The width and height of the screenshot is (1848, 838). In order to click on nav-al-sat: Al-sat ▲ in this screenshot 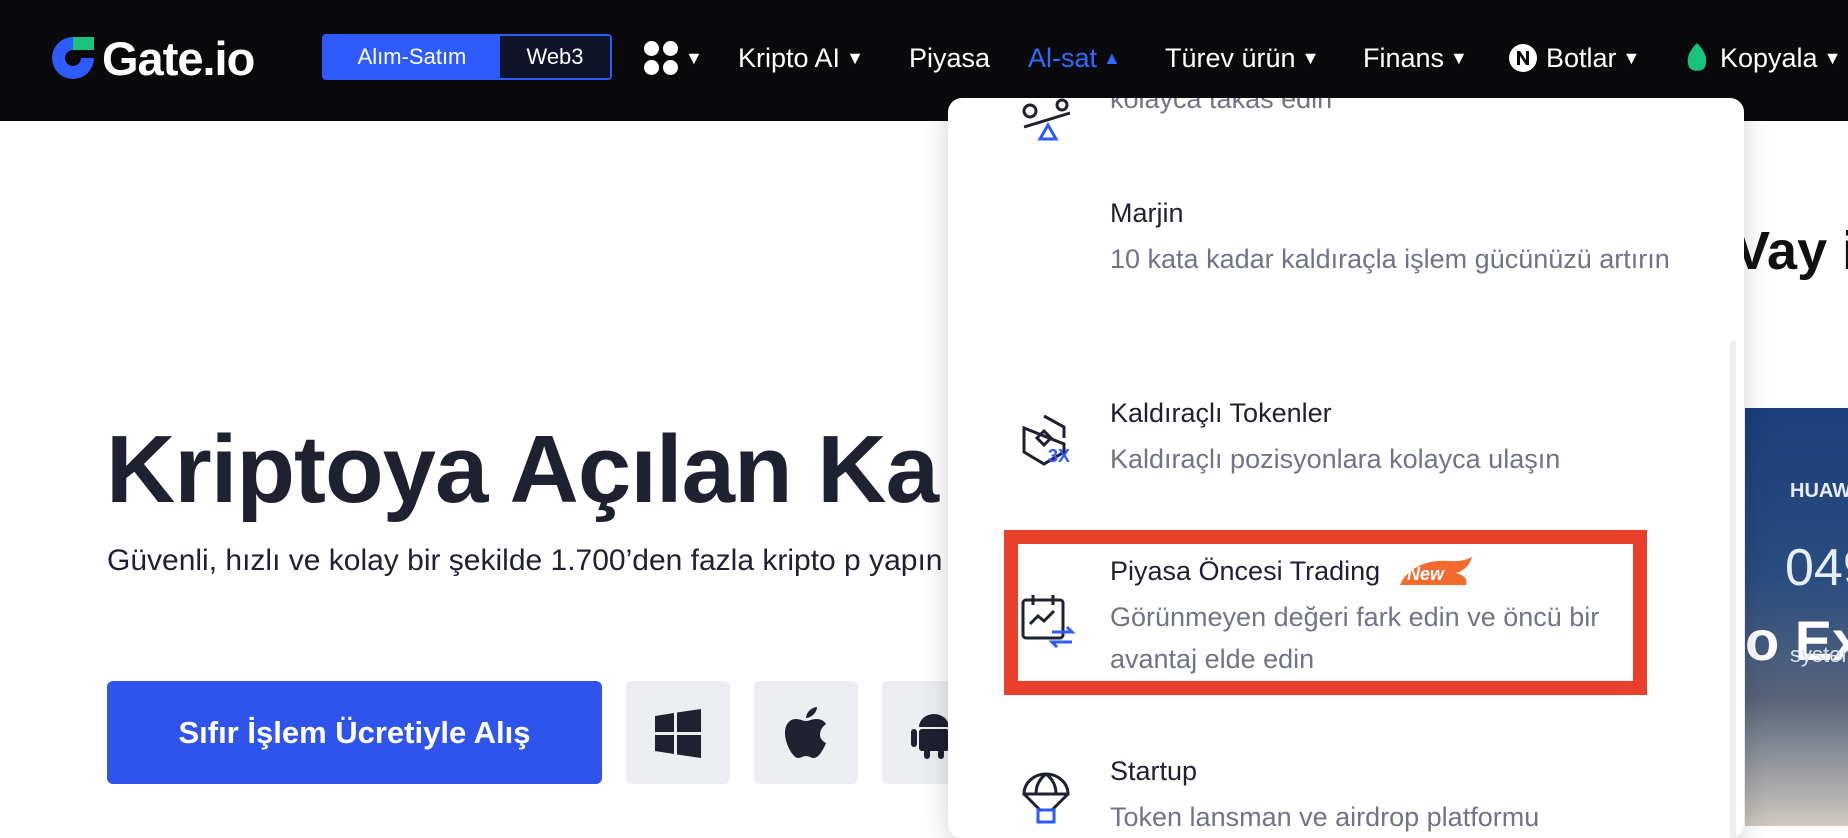, I will do `click(1074, 58)`.